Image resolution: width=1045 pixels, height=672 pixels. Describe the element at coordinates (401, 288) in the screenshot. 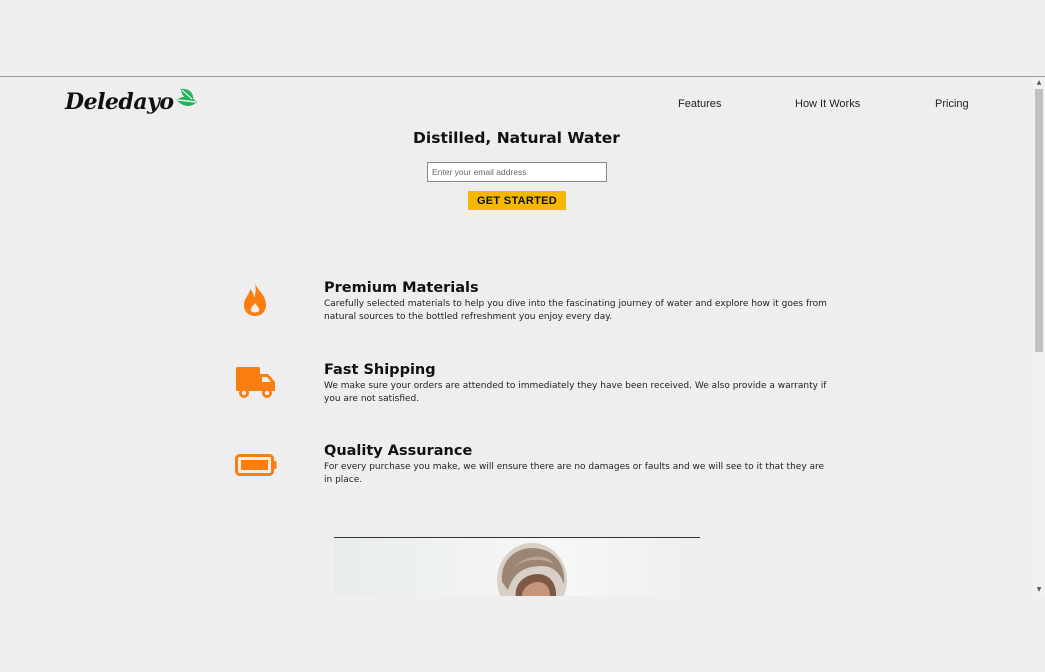

I see `feature-title-premium-materials: Premium Materials` at that location.